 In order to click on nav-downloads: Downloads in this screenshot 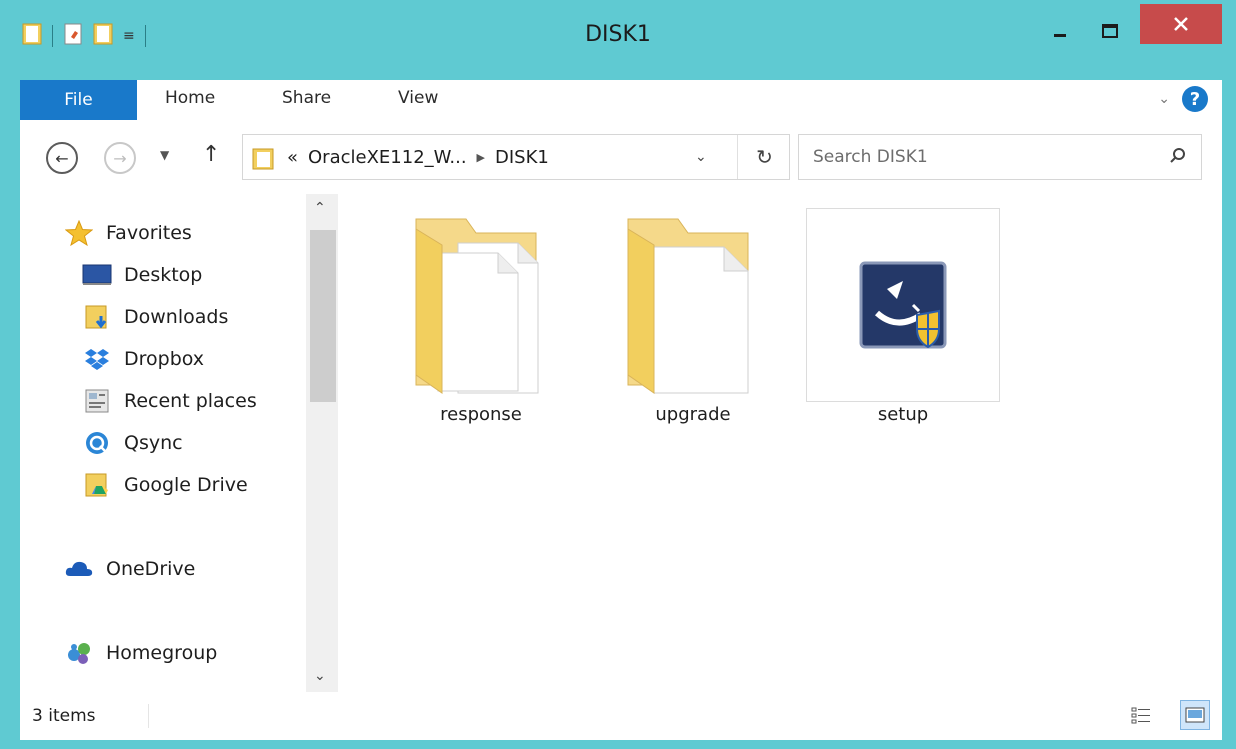, I will do `click(155, 317)`.